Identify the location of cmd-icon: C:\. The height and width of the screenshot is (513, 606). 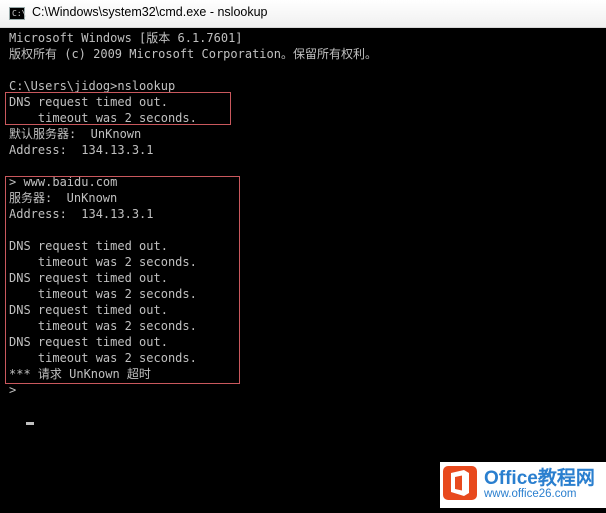
(17, 13).